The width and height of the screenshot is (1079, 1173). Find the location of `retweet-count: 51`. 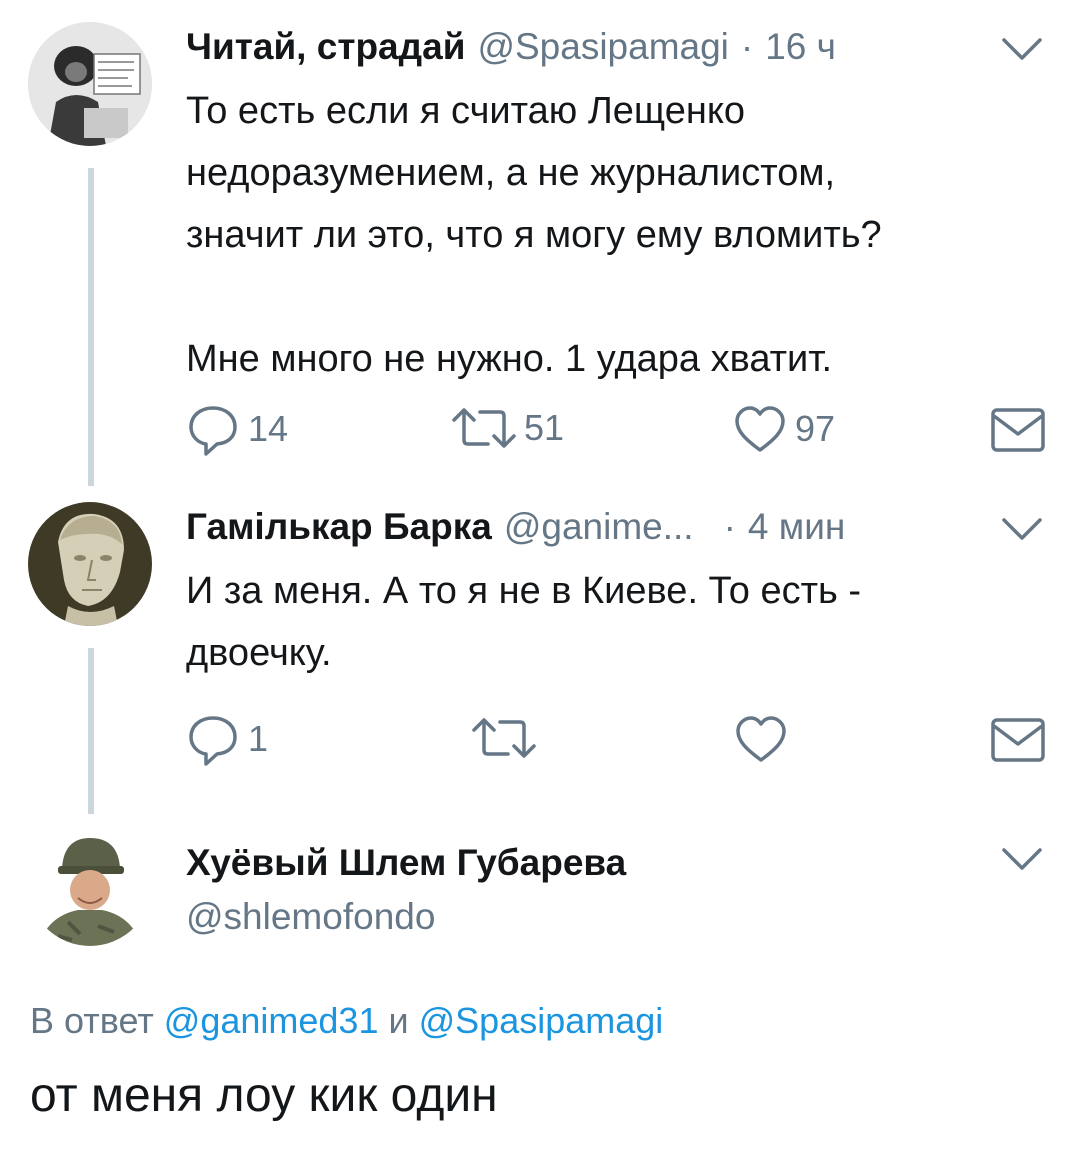

retweet-count: 51 is located at coordinates (544, 427).